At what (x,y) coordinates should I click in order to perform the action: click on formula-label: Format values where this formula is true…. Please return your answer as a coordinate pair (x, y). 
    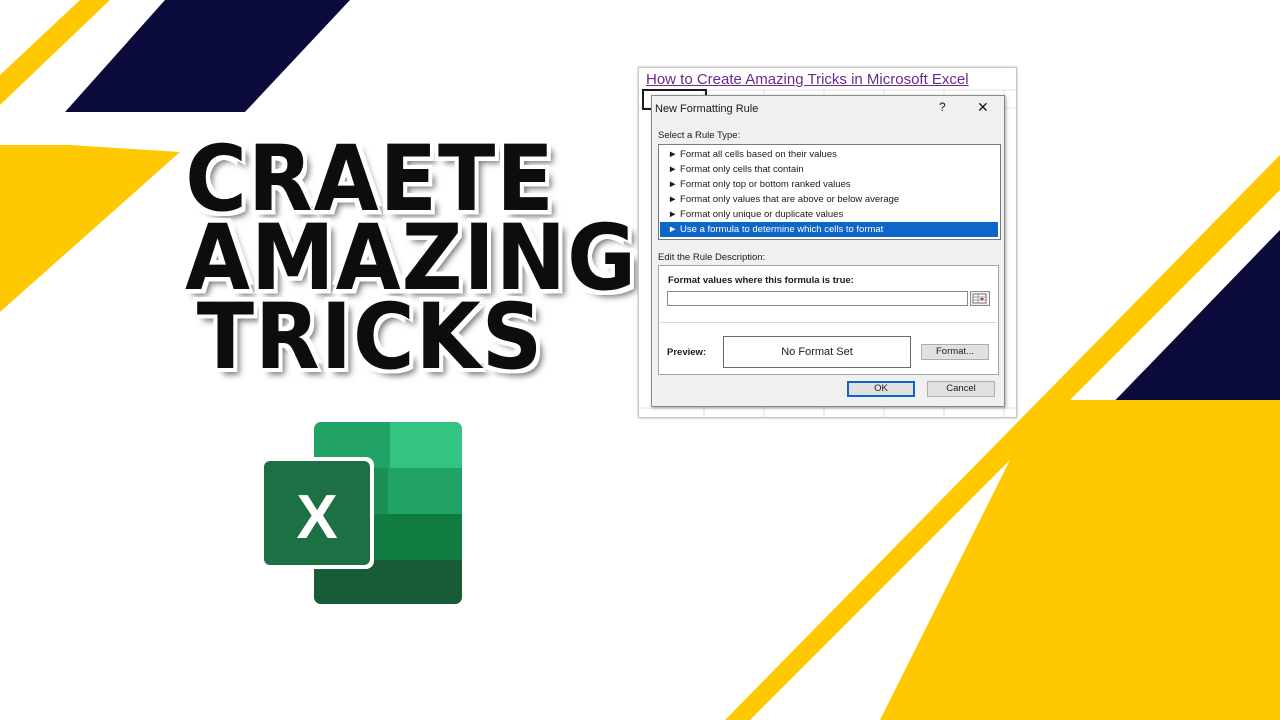
    Looking at the image, I should click on (761, 280).